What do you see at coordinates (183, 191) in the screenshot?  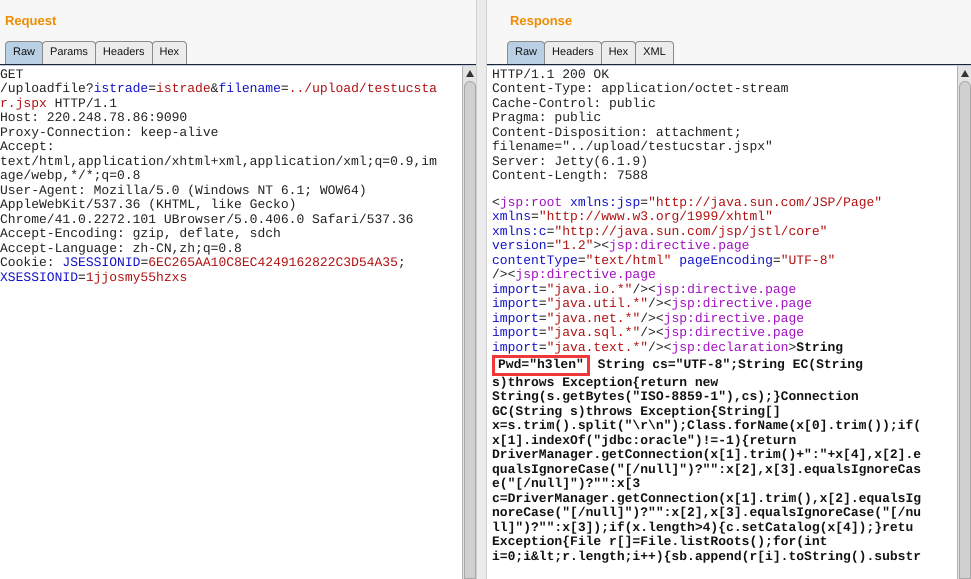 I see `code-line: User-Agent: Mozilla/5.0 (Windows NT 6.1; WOW64)` at bounding box center [183, 191].